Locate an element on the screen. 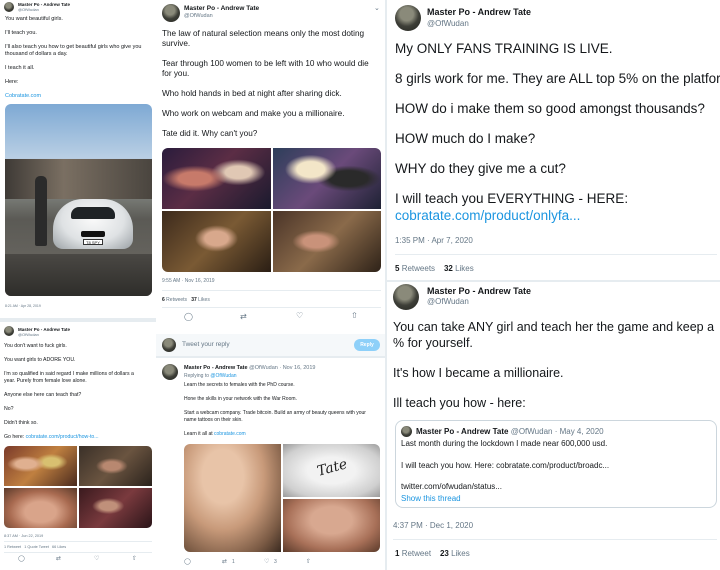  car-photo: T8 SPY is located at coordinates (78, 200).